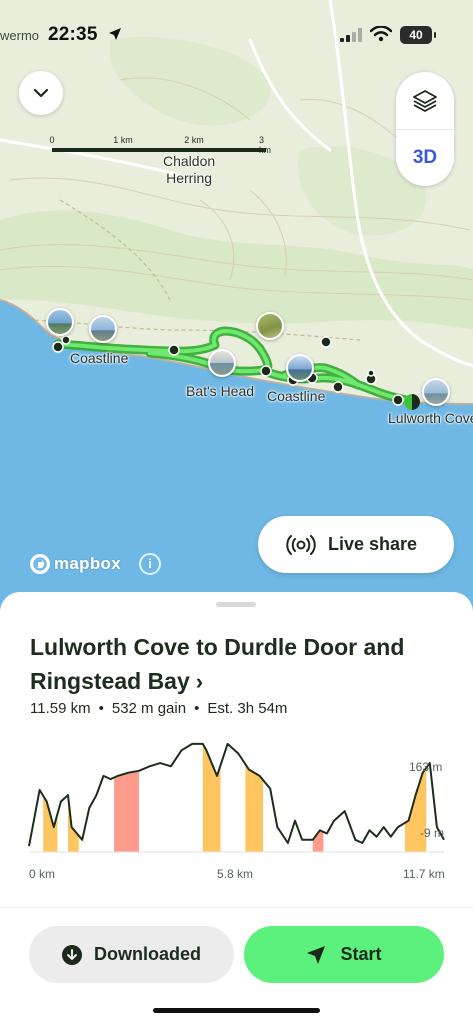  Describe the element at coordinates (296, 396) in the screenshot. I see `place-label-coastline-east: Coastline` at that location.